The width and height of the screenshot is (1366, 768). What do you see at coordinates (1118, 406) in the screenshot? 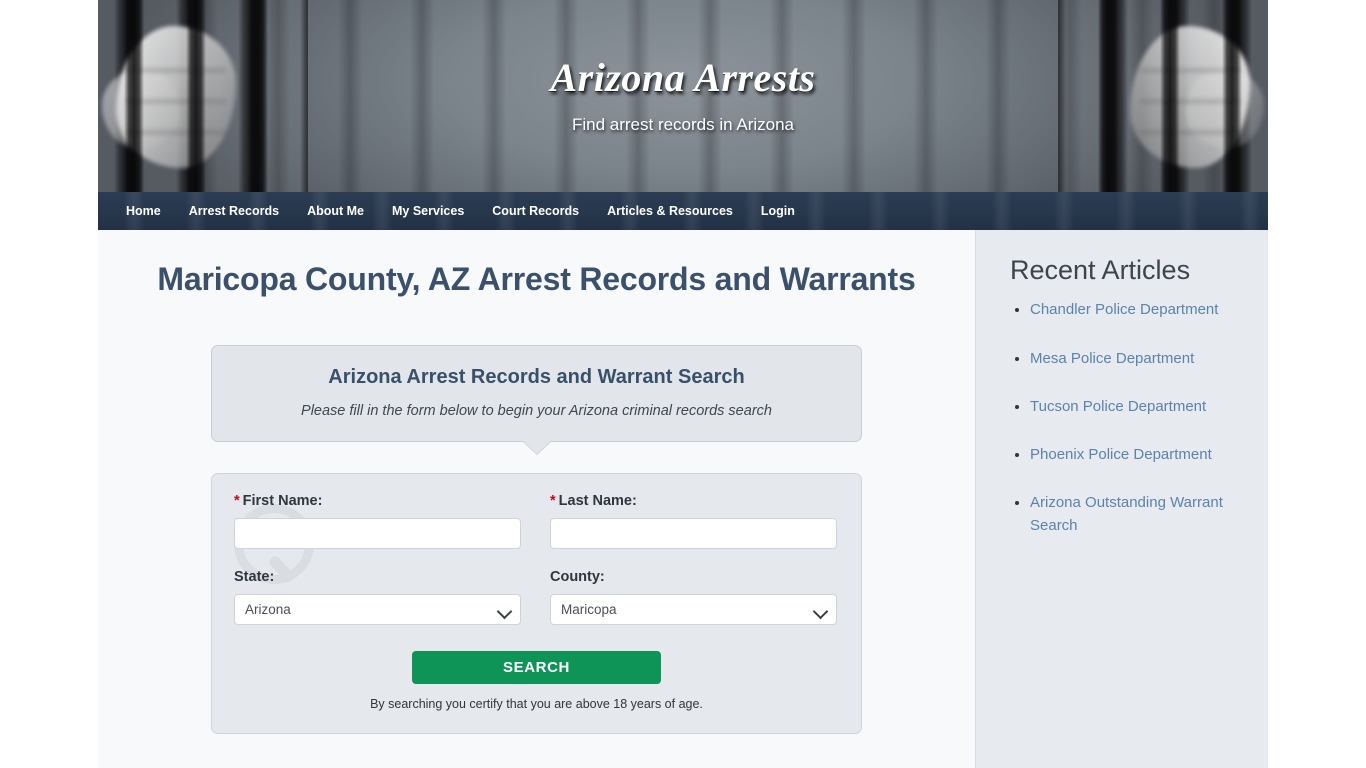
I see `article-link-tucson-police-department: Tucson Police Department` at bounding box center [1118, 406].